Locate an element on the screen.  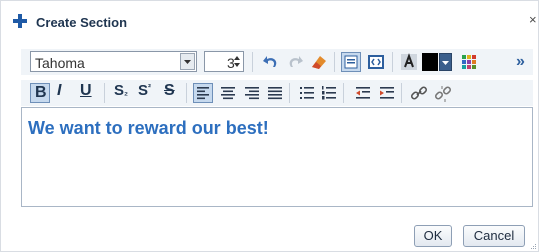
redo-icon is located at coordinates (295, 62).